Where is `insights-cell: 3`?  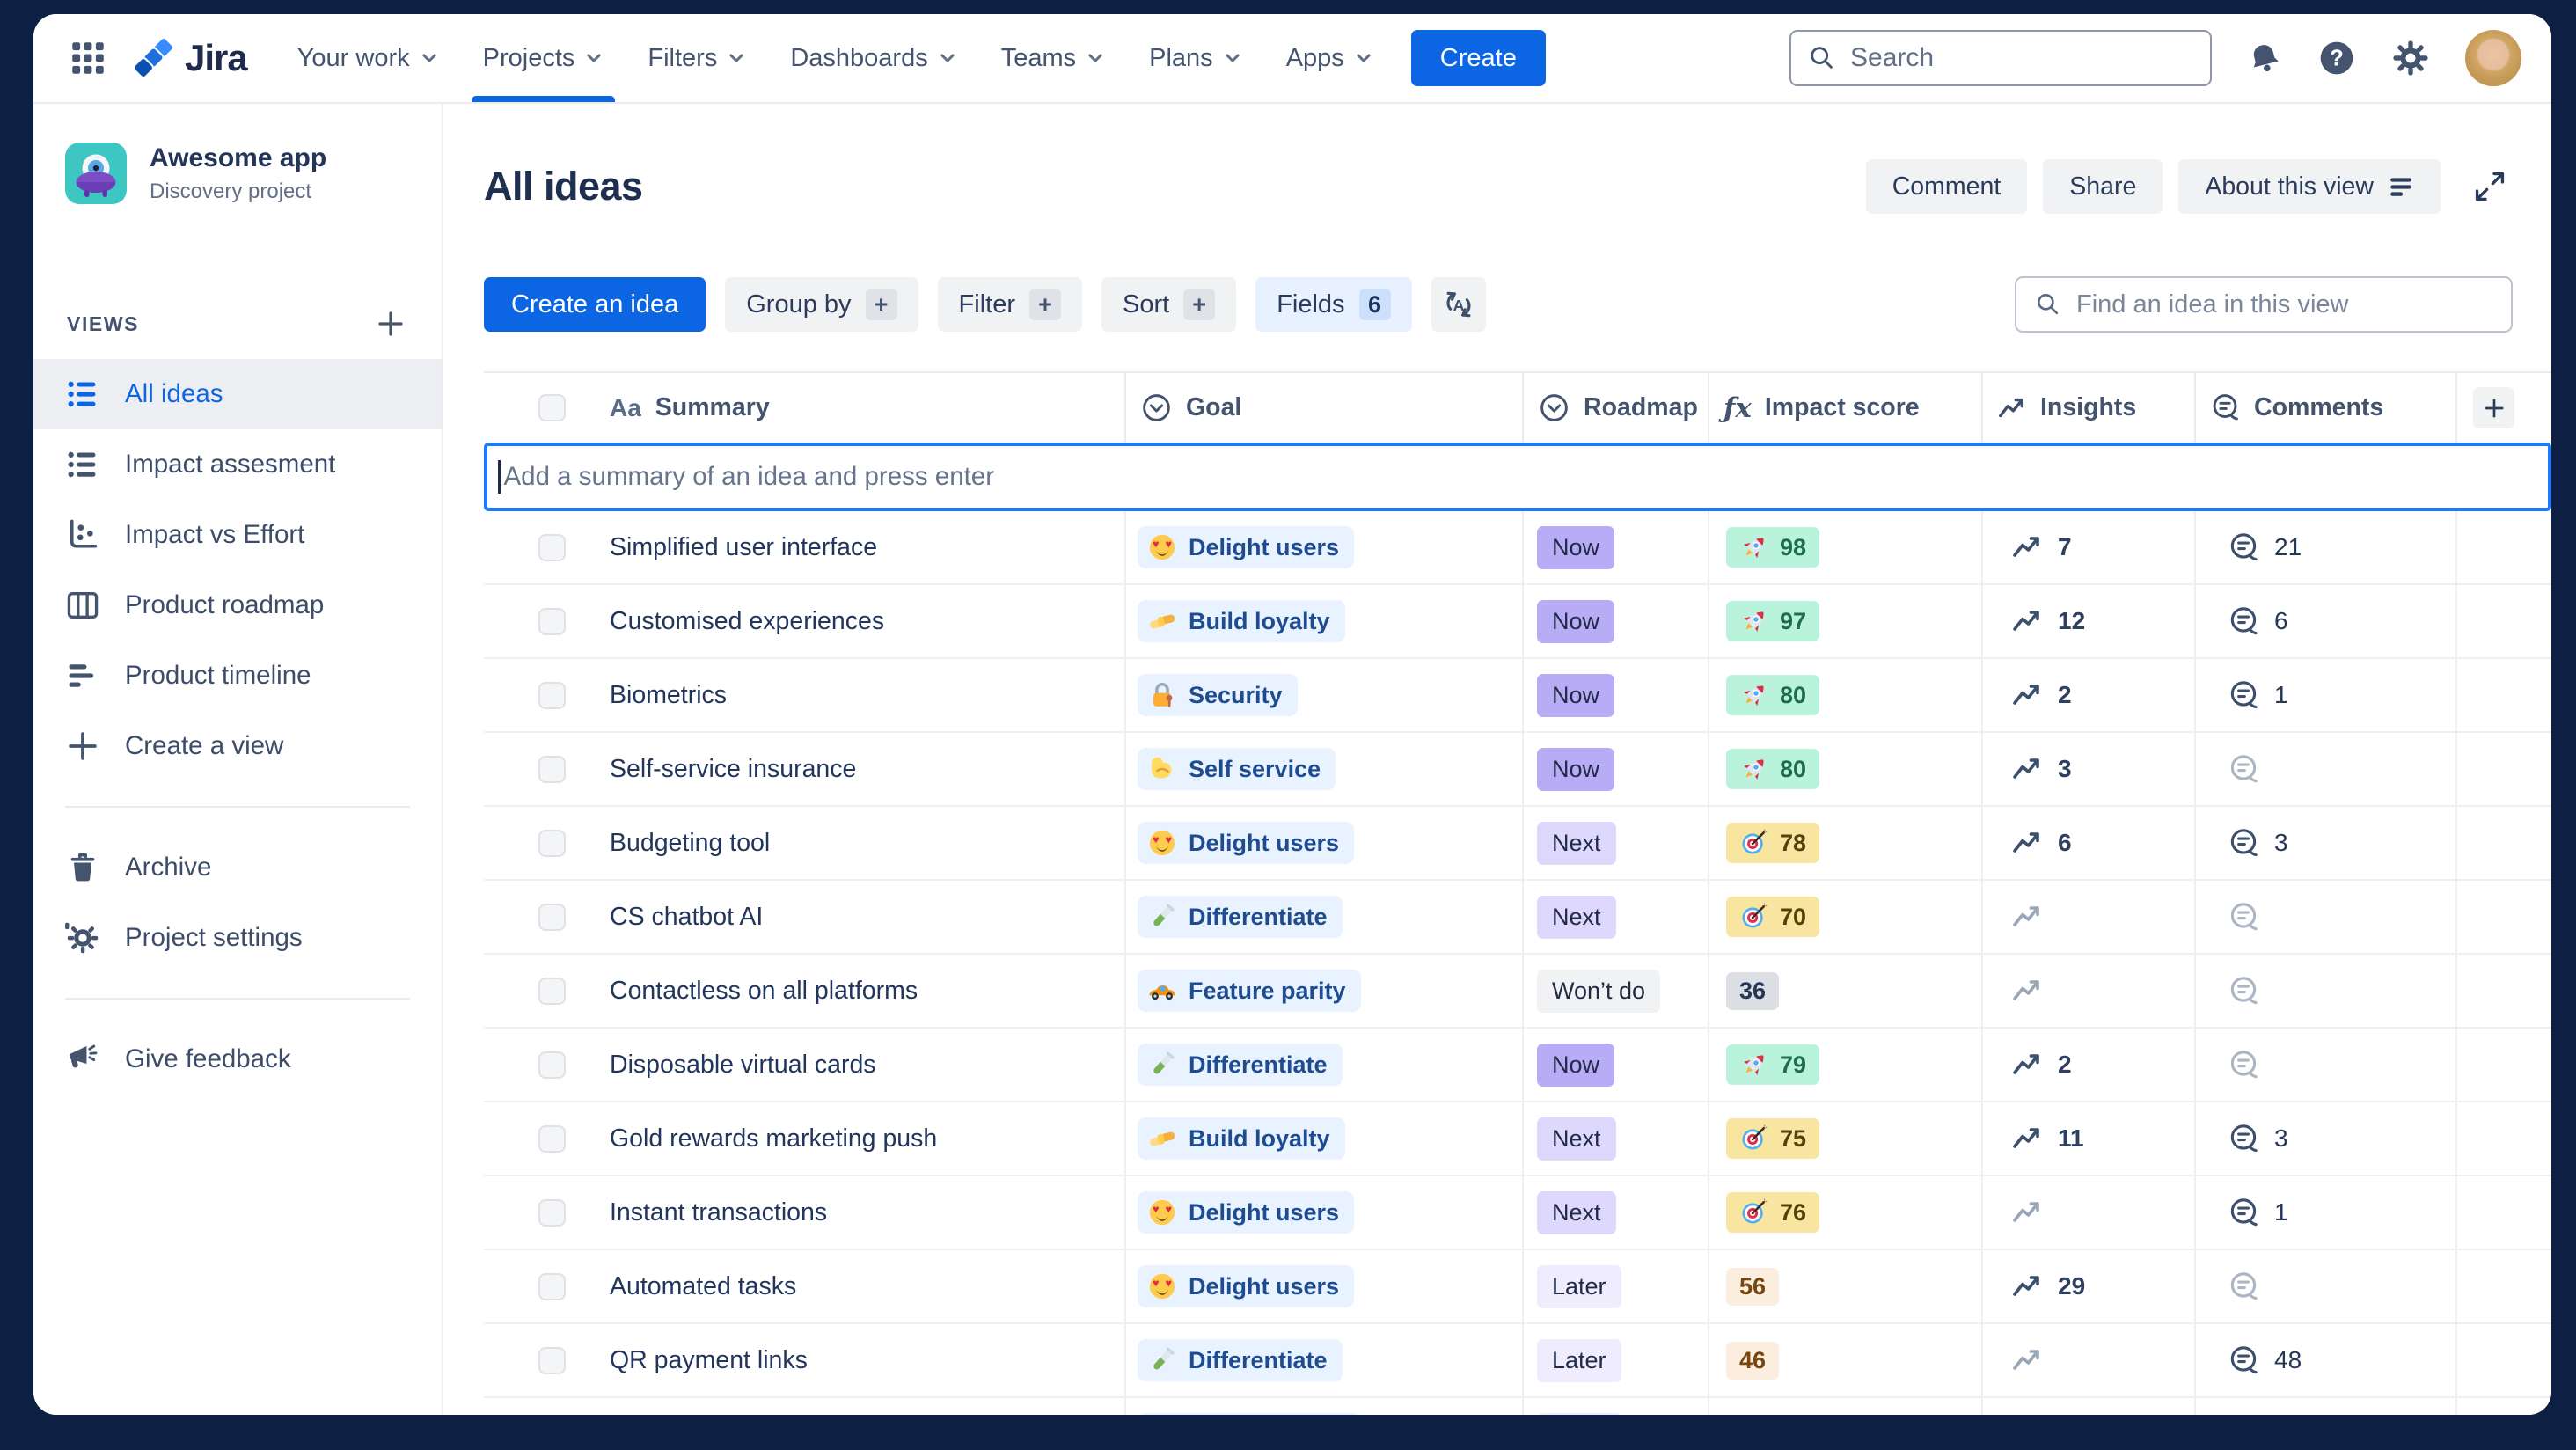 insights-cell: 3 is located at coordinates (2089, 769).